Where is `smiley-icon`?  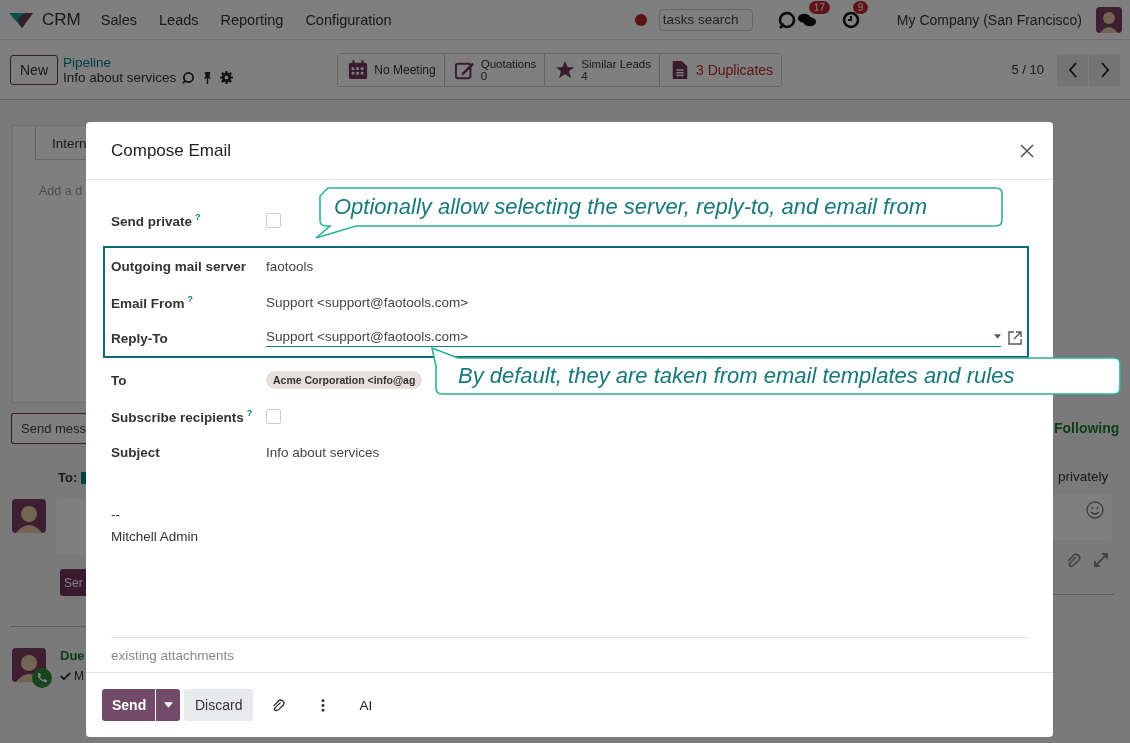 smiley-icon is located at coordinates (1095, 510).